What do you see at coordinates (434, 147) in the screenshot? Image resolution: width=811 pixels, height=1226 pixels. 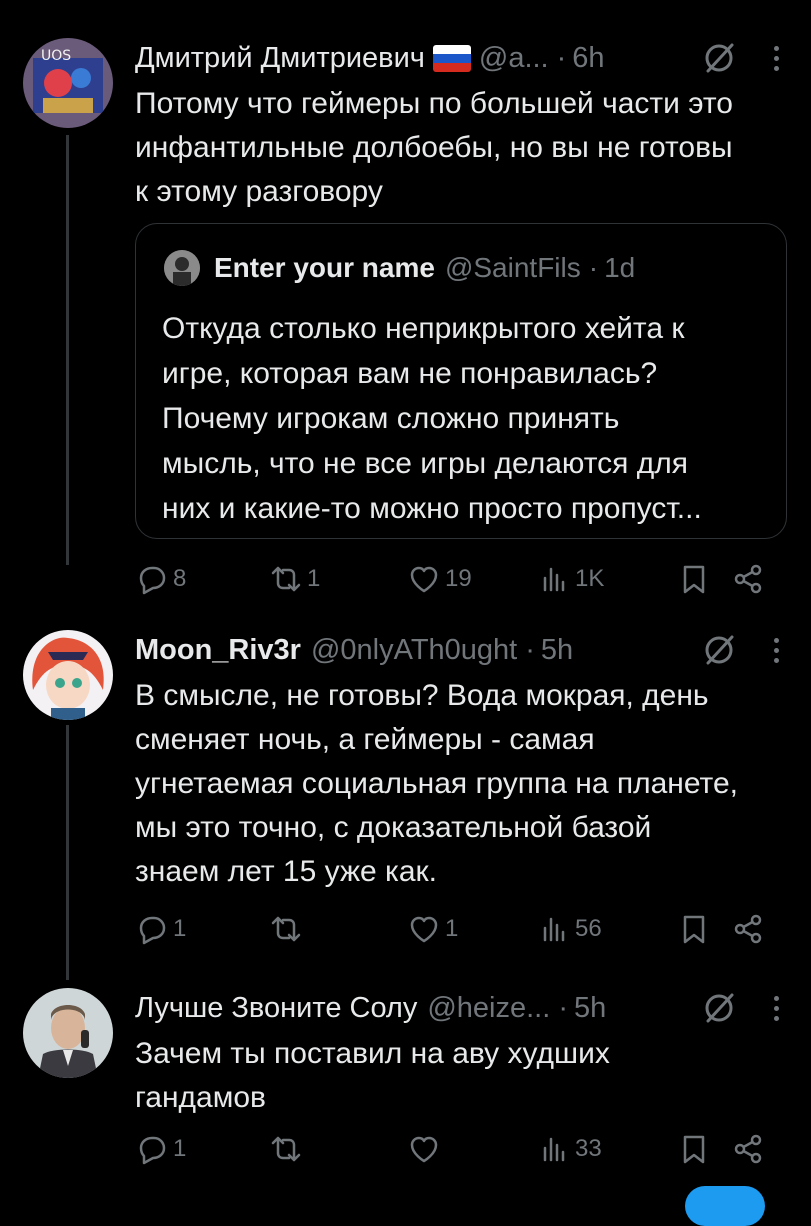 I see `text-line: инфантильные долбоебы, но вы не готовы` at bounding box center [434, 147].